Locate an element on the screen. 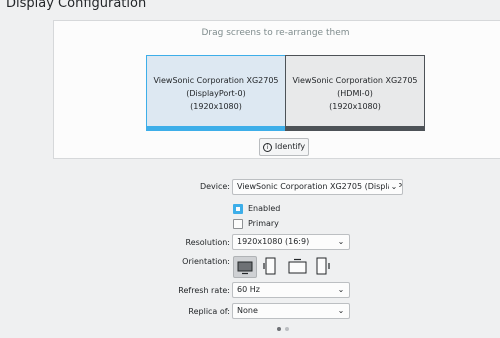 The height and width of the screenshot is (338, 500). screen-connector: (DisplayPort-0) is located at coordinates (216, 93).